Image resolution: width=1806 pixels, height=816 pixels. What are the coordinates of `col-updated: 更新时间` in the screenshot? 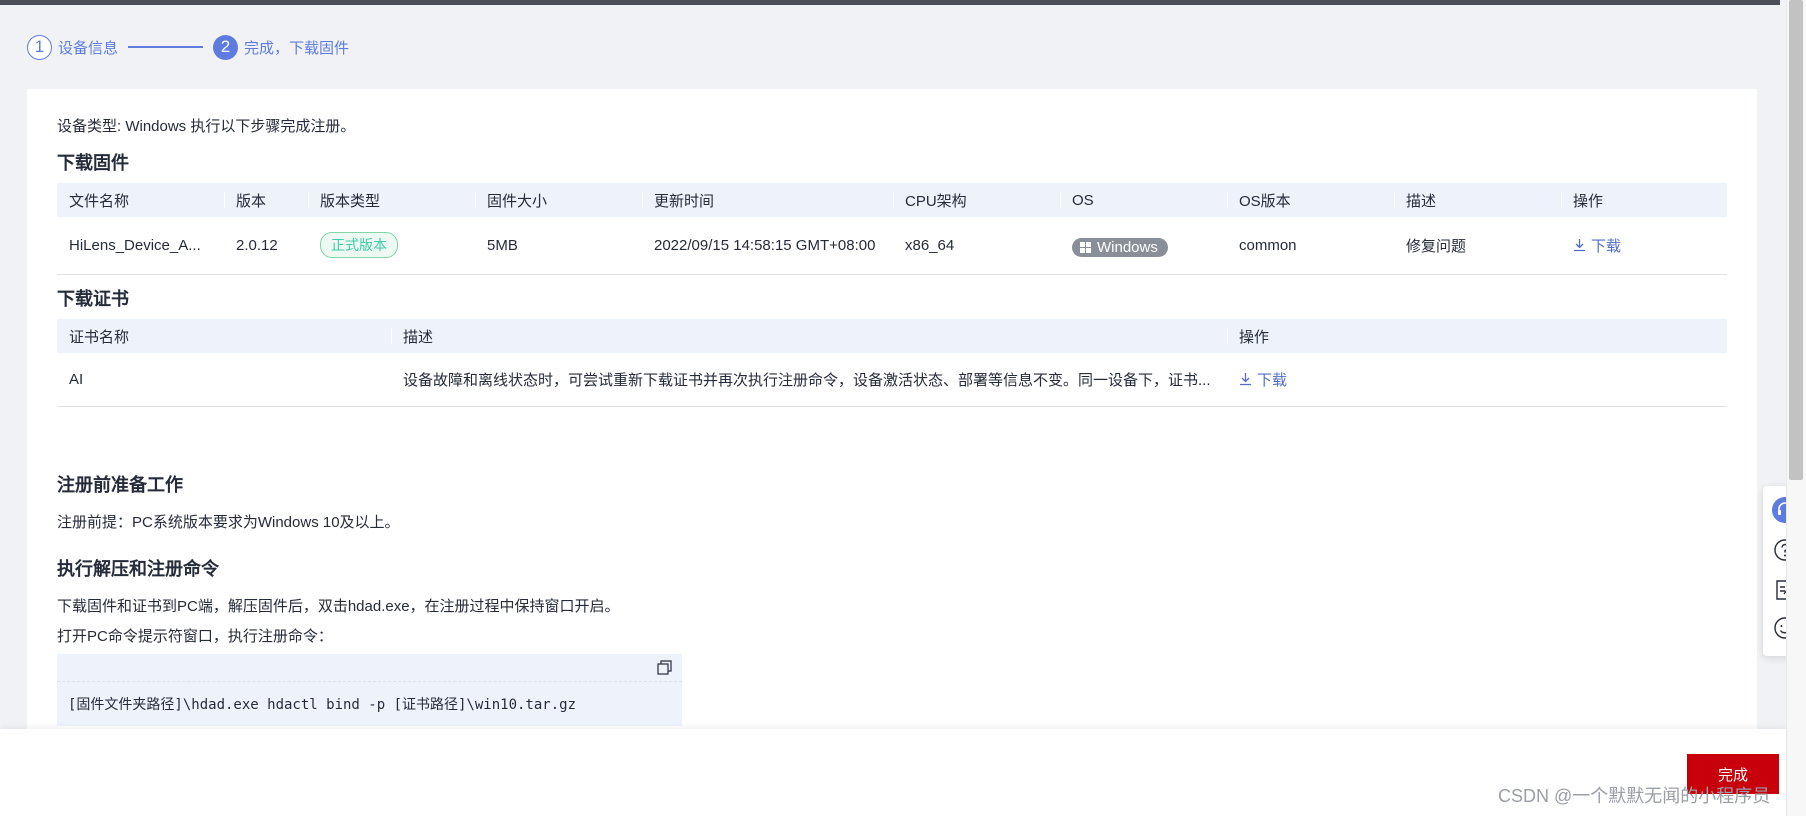 It's located at (767, 200).